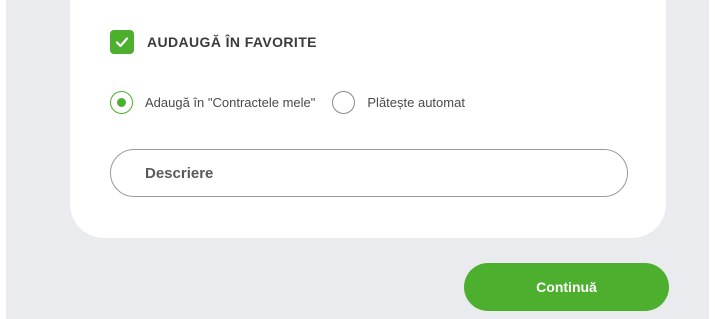 This screenshot has height=319, width=715. I want to click on radio-autopay-label: Plătește automat, so click(416, 102).